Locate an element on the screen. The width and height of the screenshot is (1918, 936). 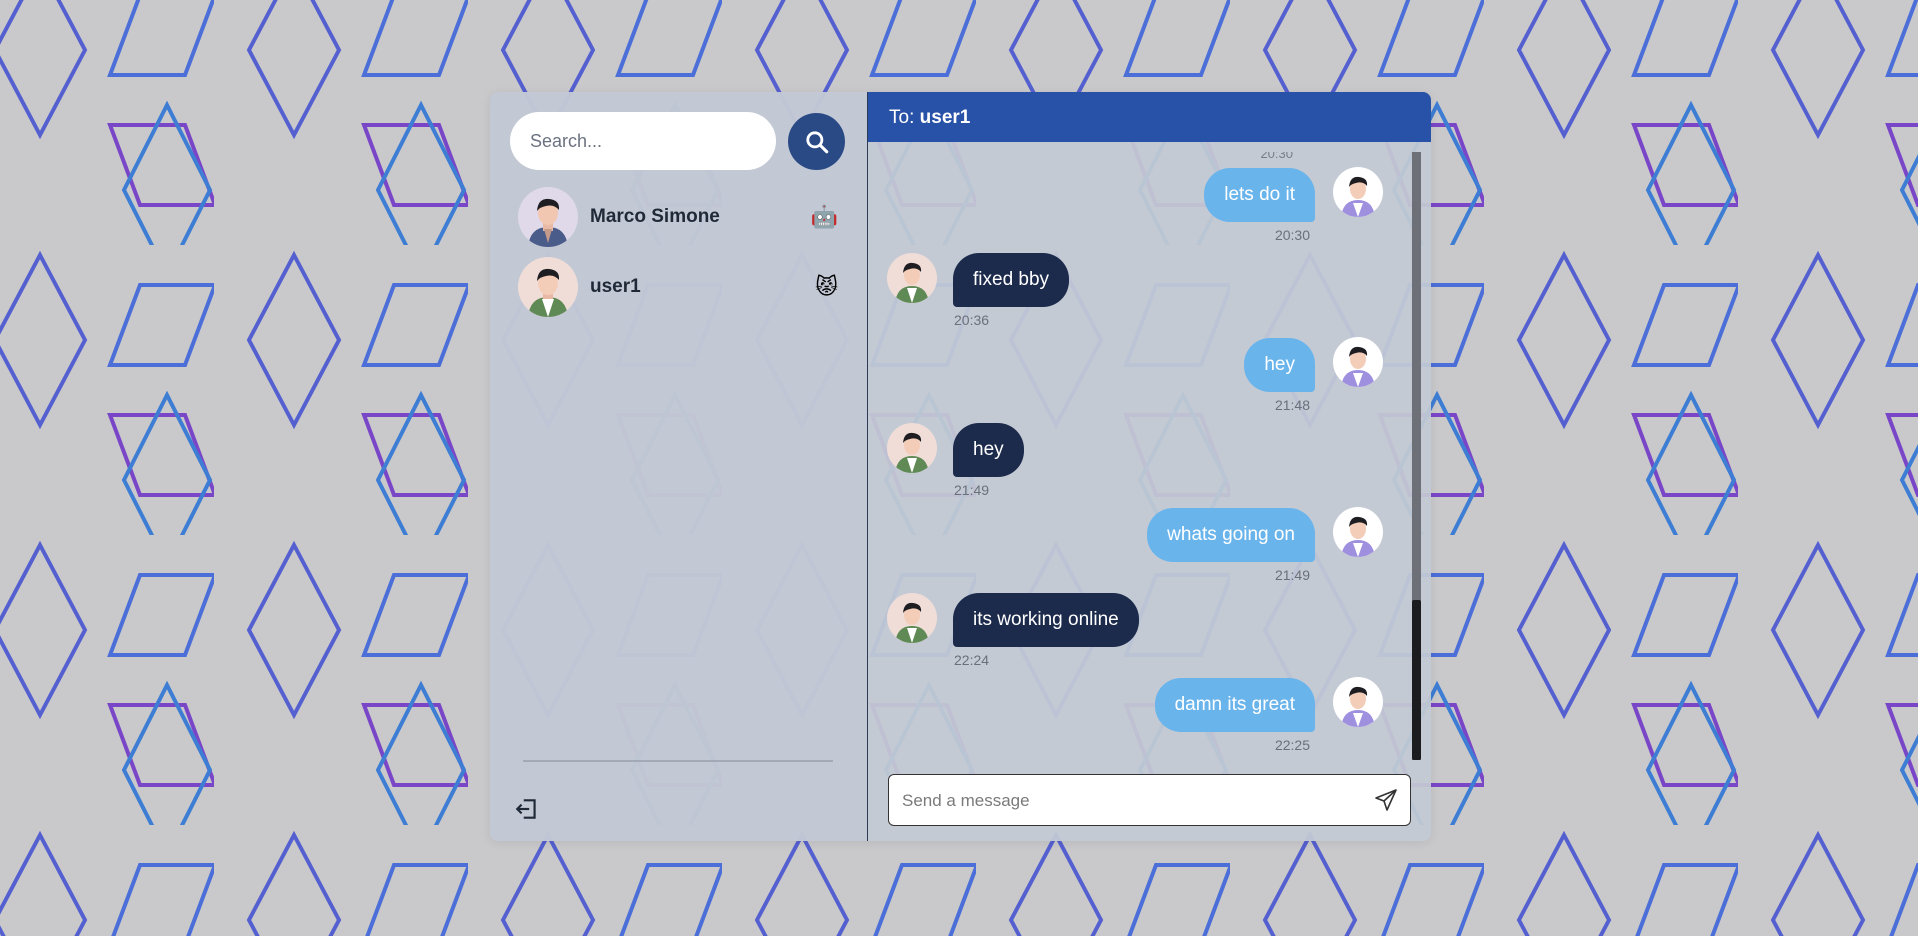
message-sent: damn its great 22:25 is located at coordinates (1140, 708).